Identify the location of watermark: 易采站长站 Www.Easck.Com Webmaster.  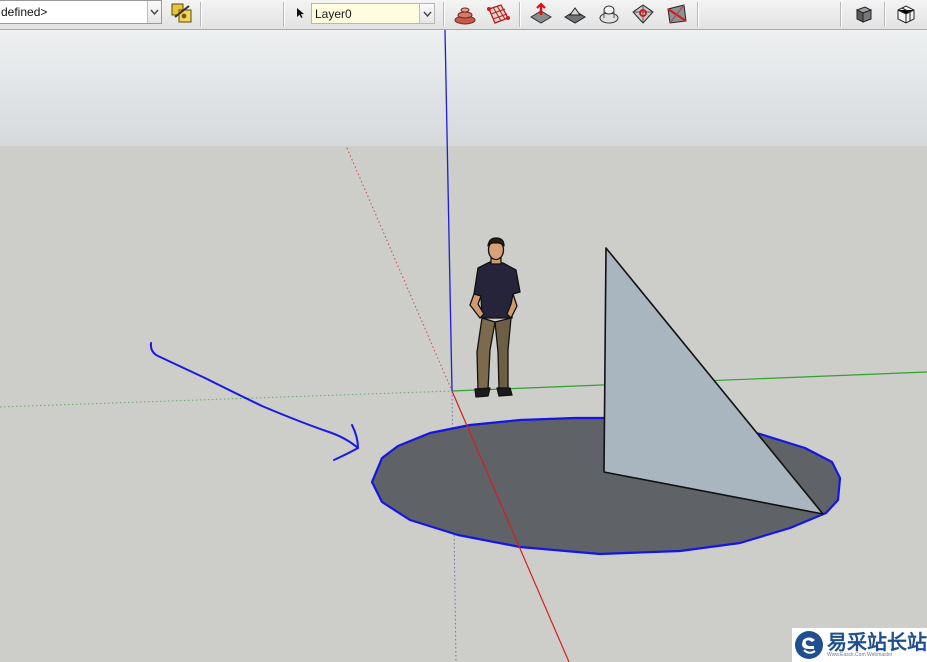
(859, 645).